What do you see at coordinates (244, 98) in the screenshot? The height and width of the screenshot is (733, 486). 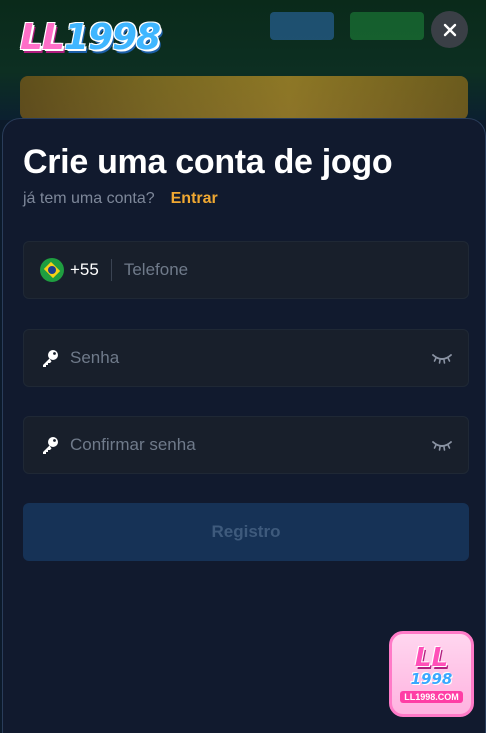 I see `background-banner` at bounding box center [244, 98].